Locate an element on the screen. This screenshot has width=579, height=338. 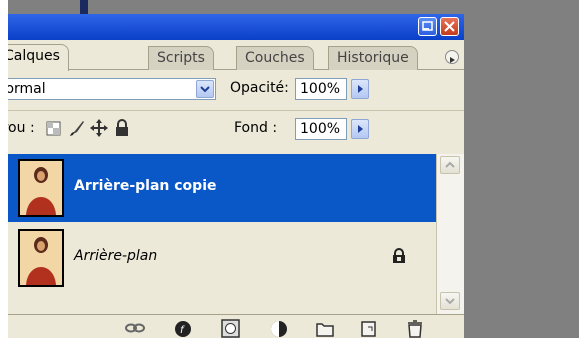
blend-mode-select: Normal is located at coordinates (112, 89).